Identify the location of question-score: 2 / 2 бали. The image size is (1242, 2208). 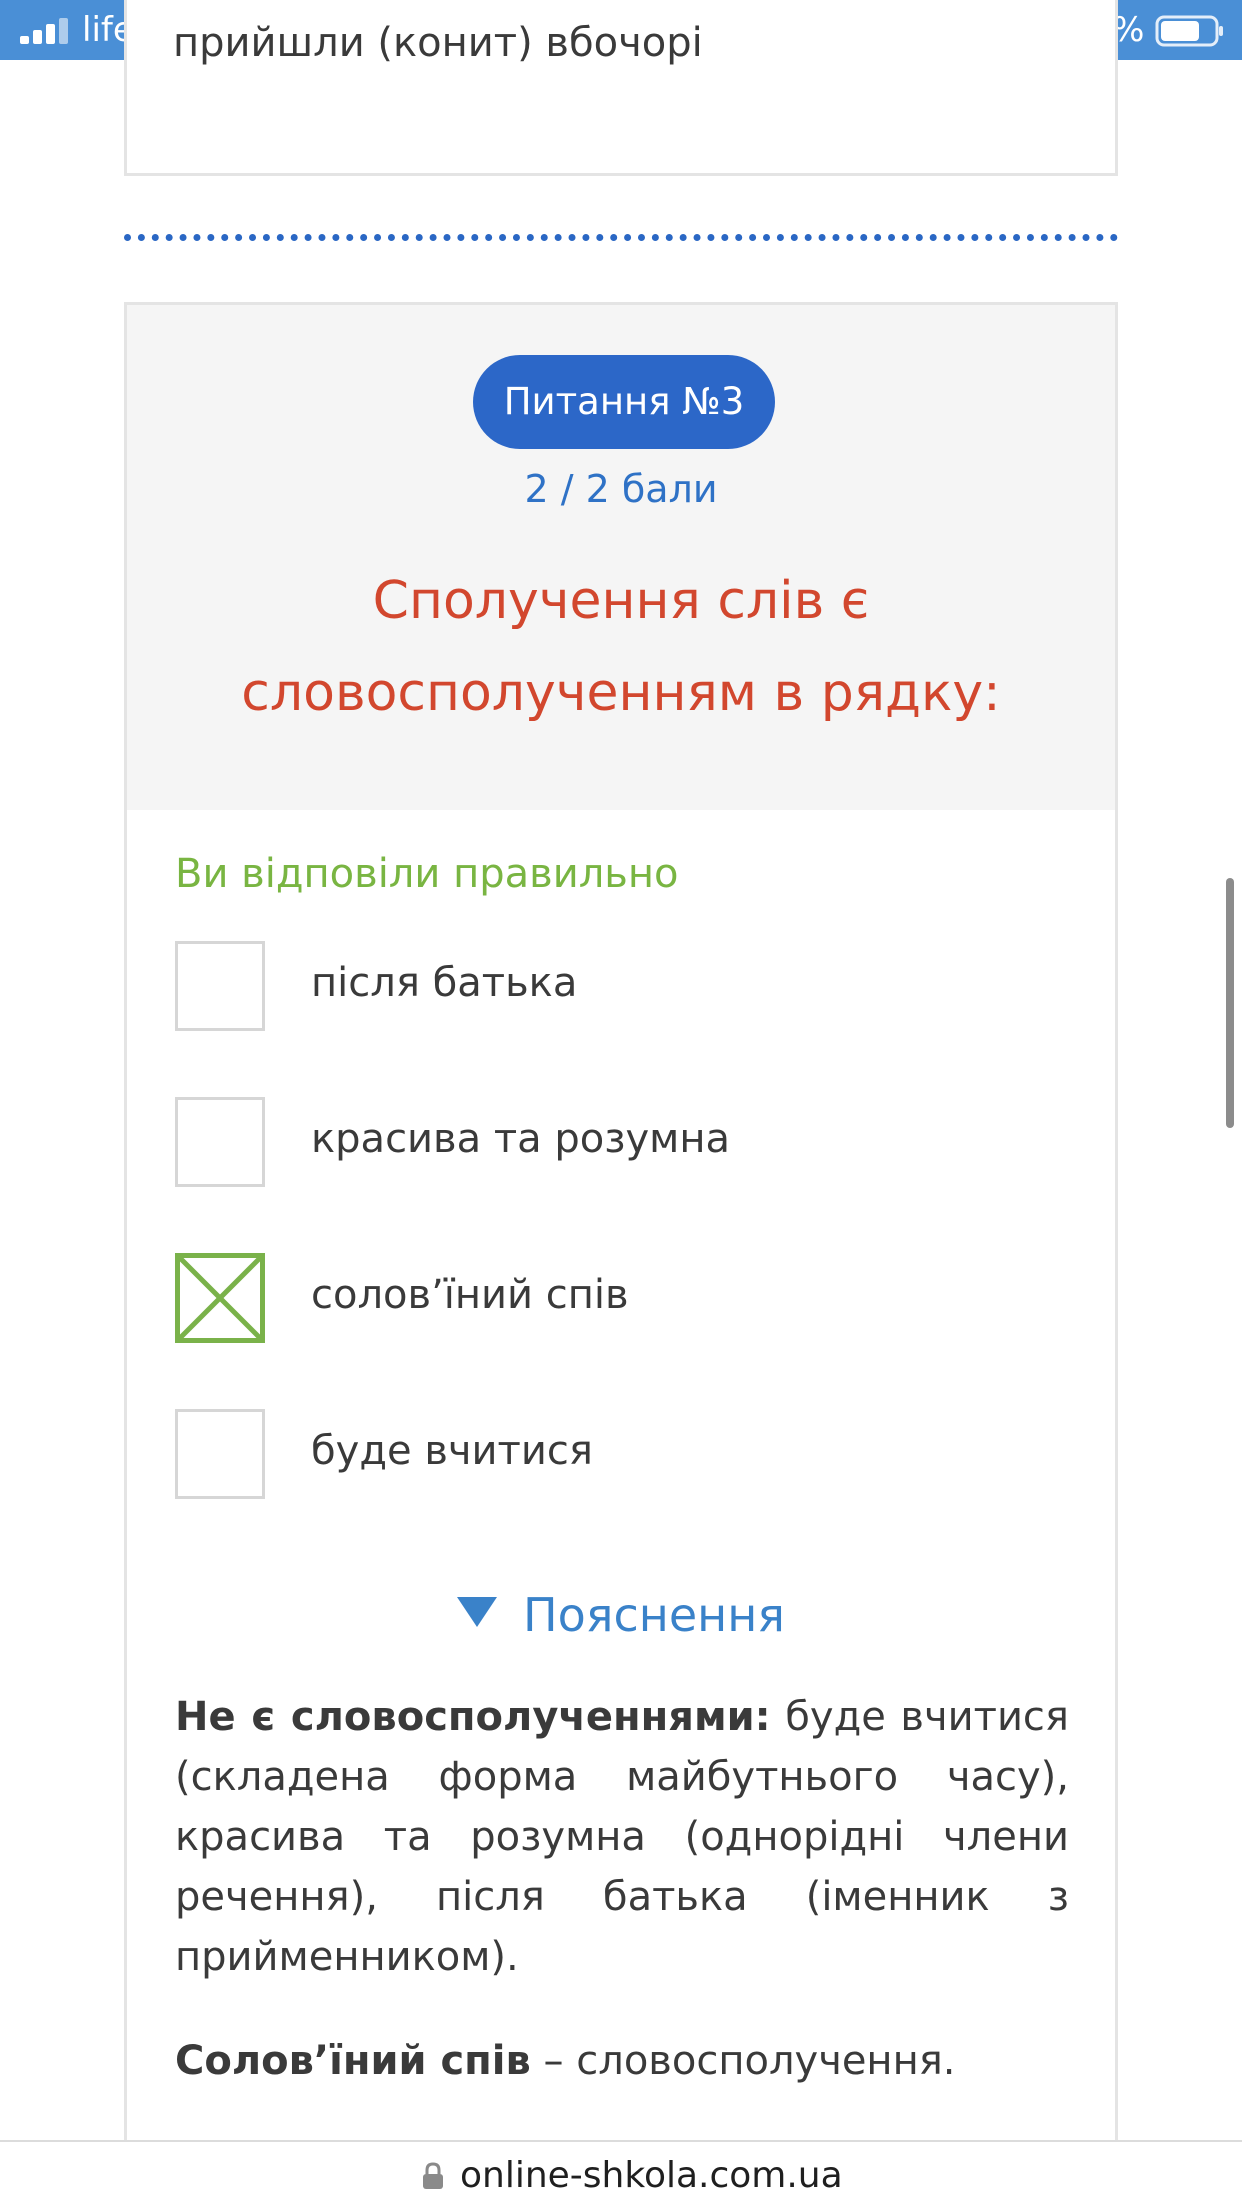
(621, 489).